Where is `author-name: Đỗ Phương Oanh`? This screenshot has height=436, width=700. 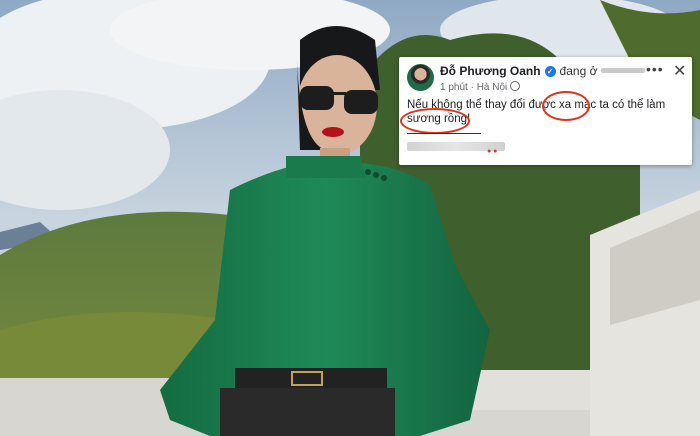
author-name: Đỗ Phương Oanh is located at coordinates (490, 71).